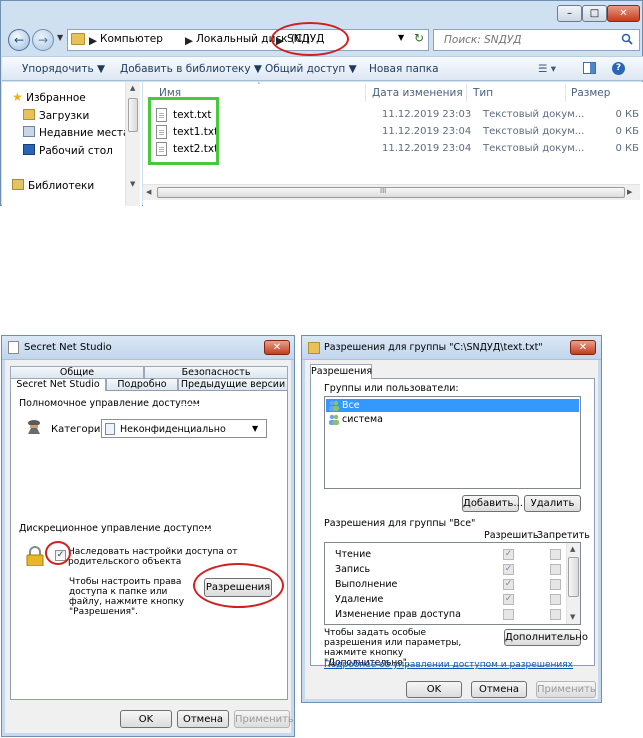  What do you see at coordinates (240, 529) in the screenshot?
I see `group-separator` at bounding box center [240, 529].